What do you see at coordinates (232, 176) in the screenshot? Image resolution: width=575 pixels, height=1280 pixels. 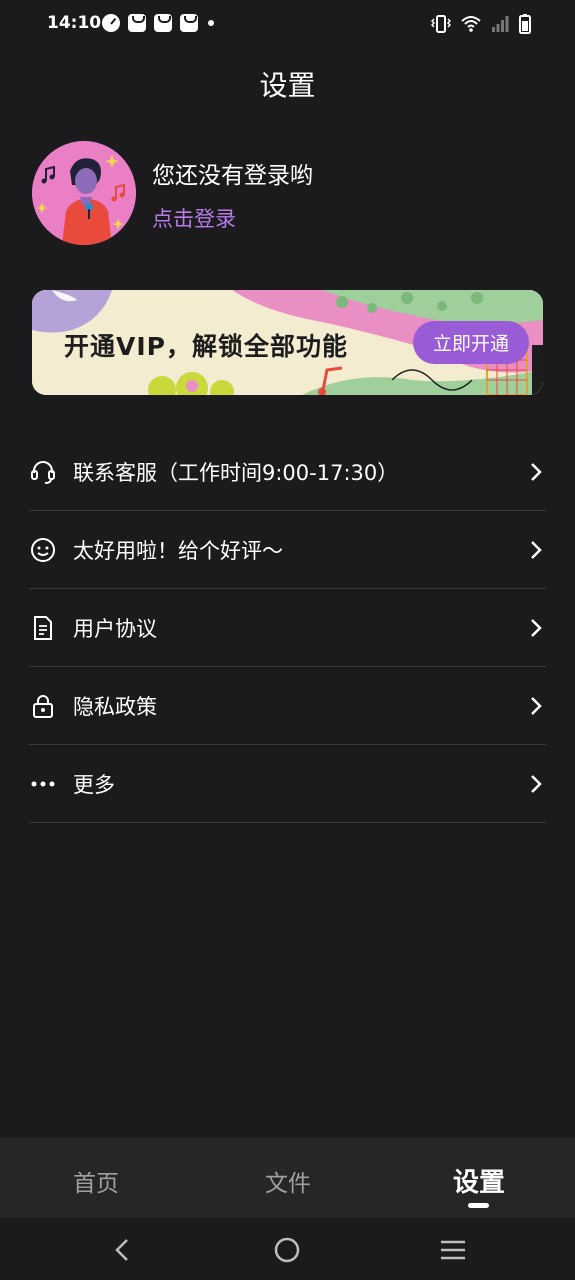 I see `login-status-text: 您还没有登录哟` at bounding box center [232, 176].